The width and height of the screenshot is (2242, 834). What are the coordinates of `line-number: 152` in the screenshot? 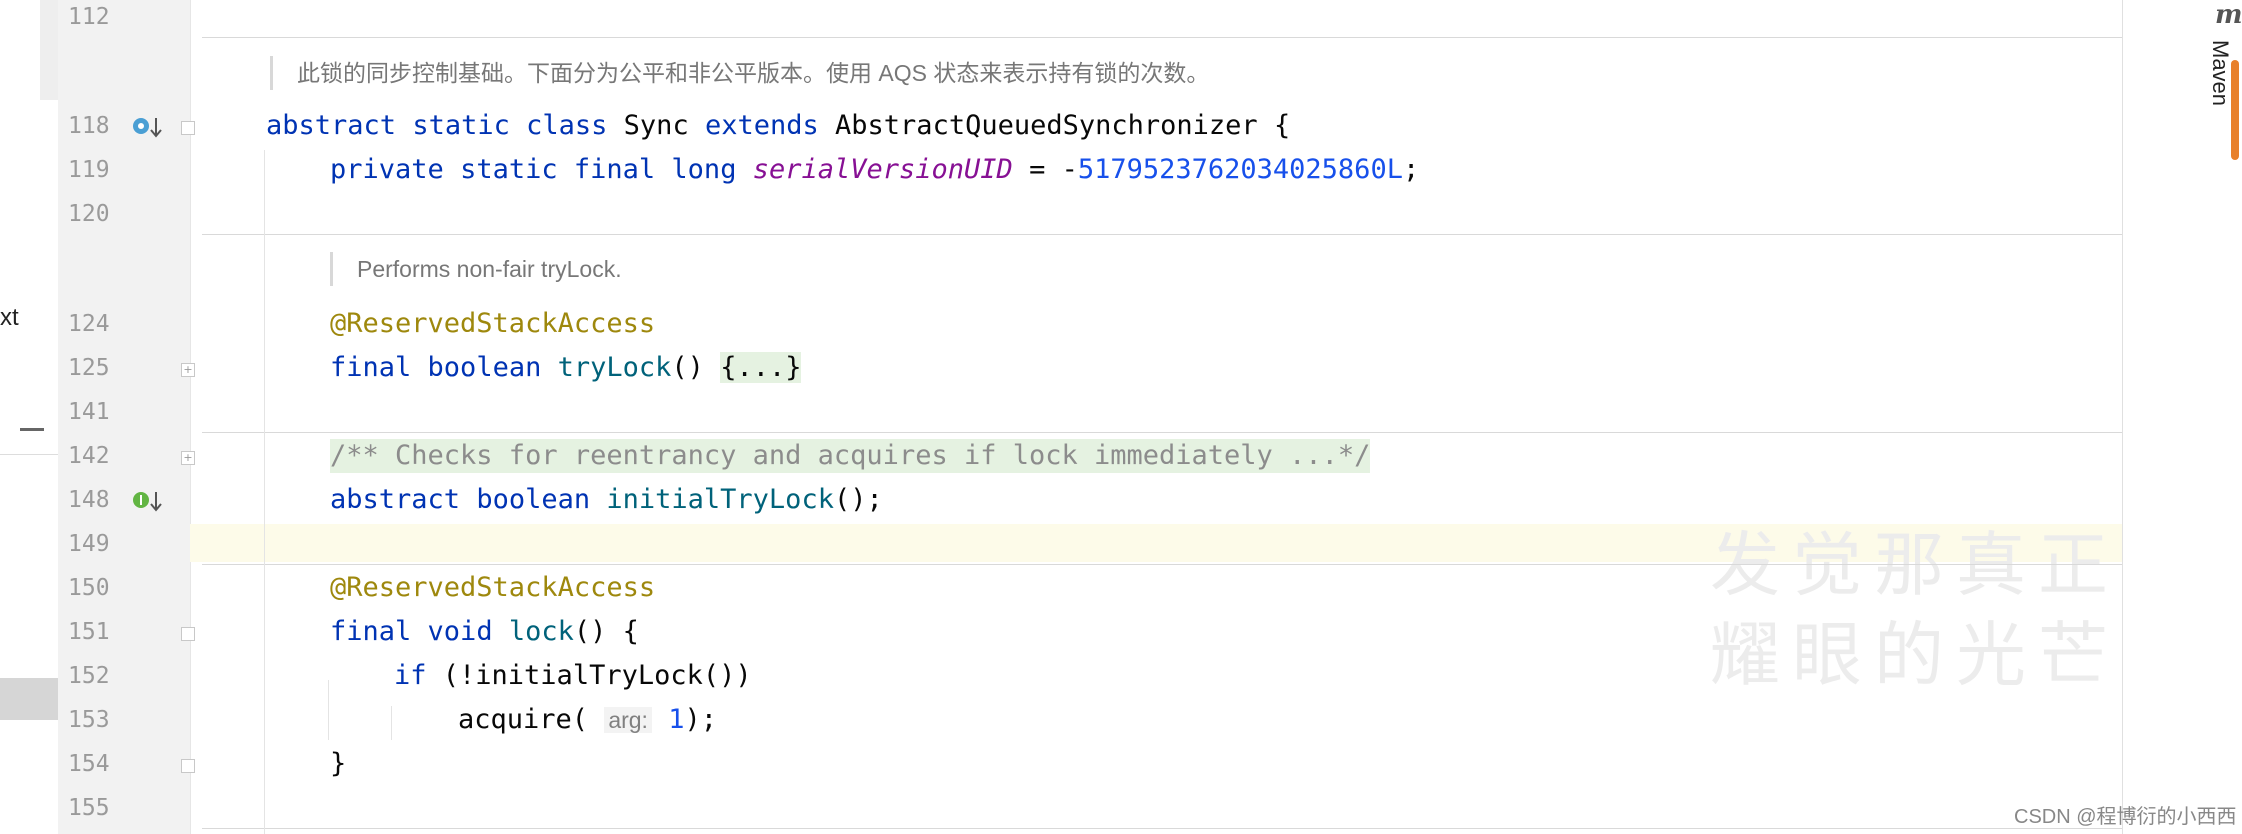 It's located at (89, 676).